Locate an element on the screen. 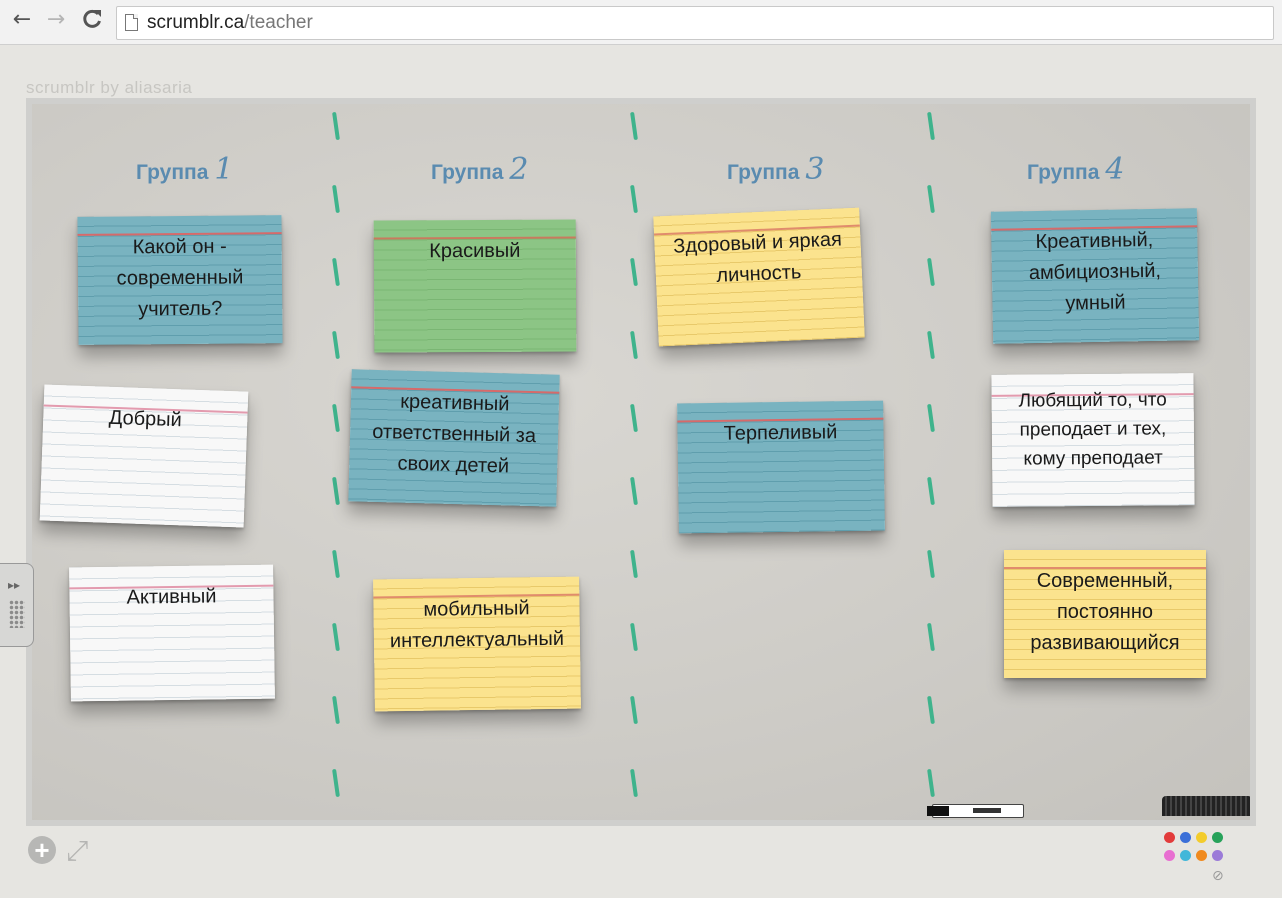 Image resolution: width=1282 pixels, height=898 pixels. card-line: Активный is located at coordinates (171, 597).